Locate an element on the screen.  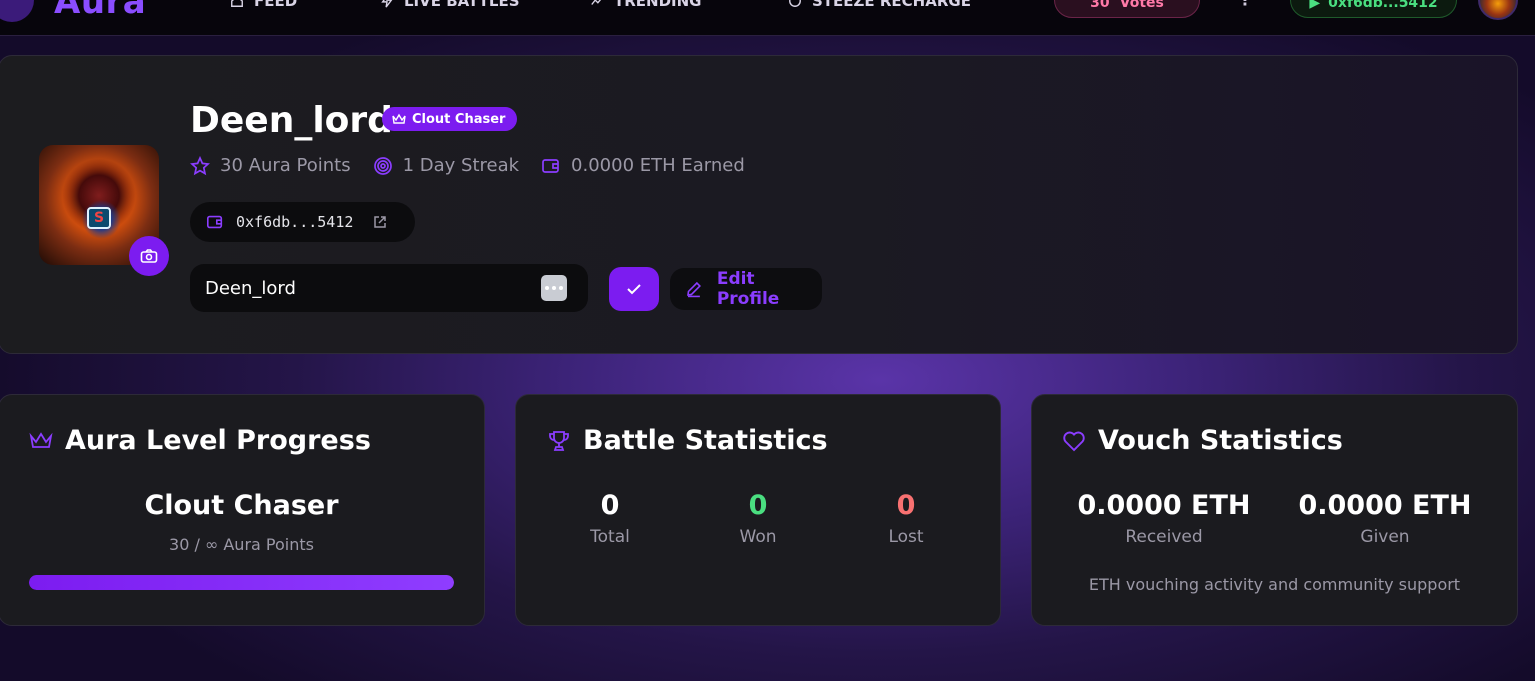
aura-points-stat: 30 Aura Points is located at coordinates (270, 165).